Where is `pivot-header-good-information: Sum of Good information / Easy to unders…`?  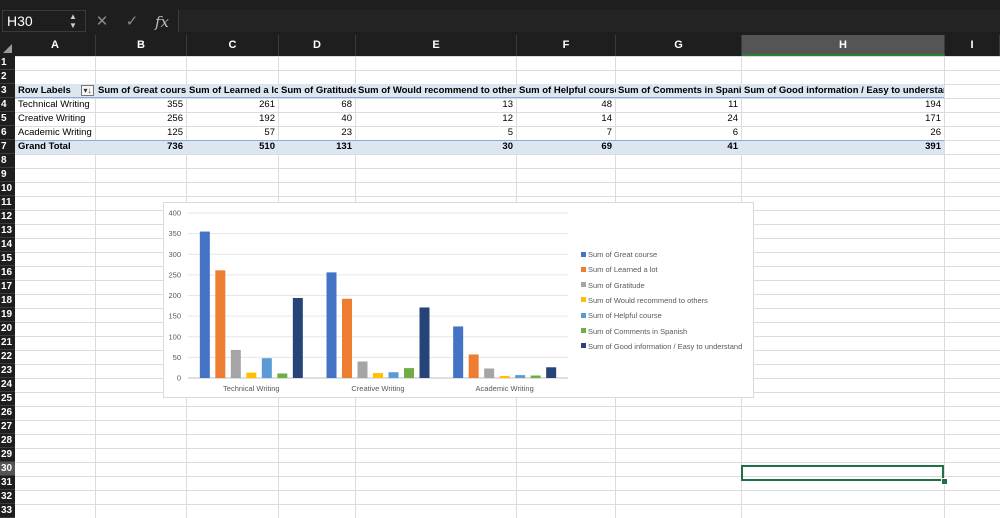
pivot-header-good-information: Sum of Good information / Easy to unders… is located at coordinates (844, 91).